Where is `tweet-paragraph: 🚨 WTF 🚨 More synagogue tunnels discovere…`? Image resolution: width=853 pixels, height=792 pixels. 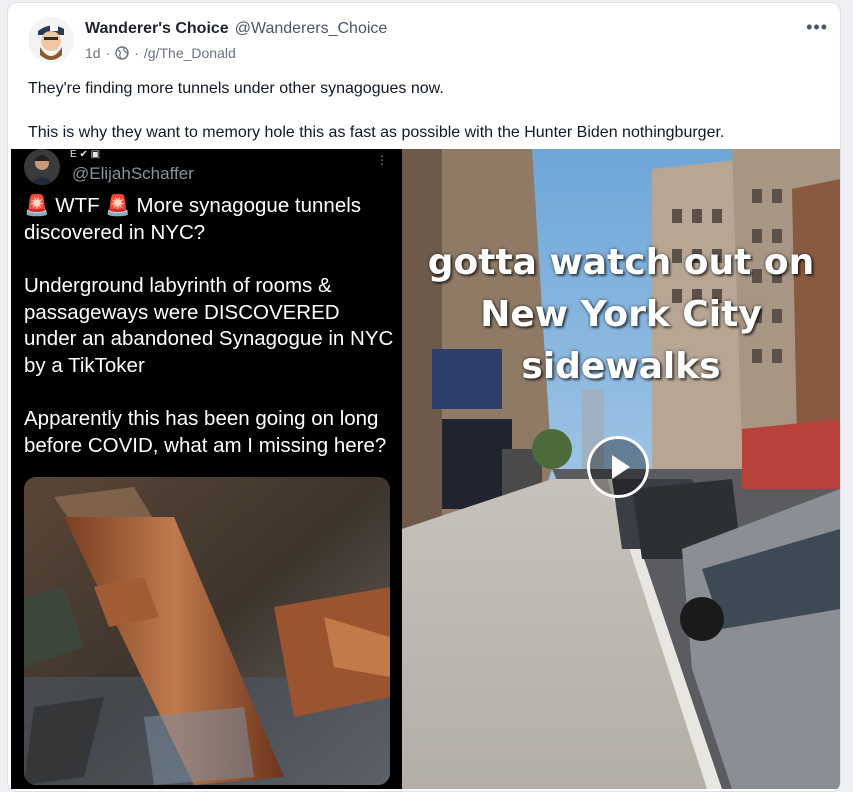
tweet-paragraph: 🚨 WTF 🚨 More synagogue tunnels discovere… is located at coordinates (193, 219).